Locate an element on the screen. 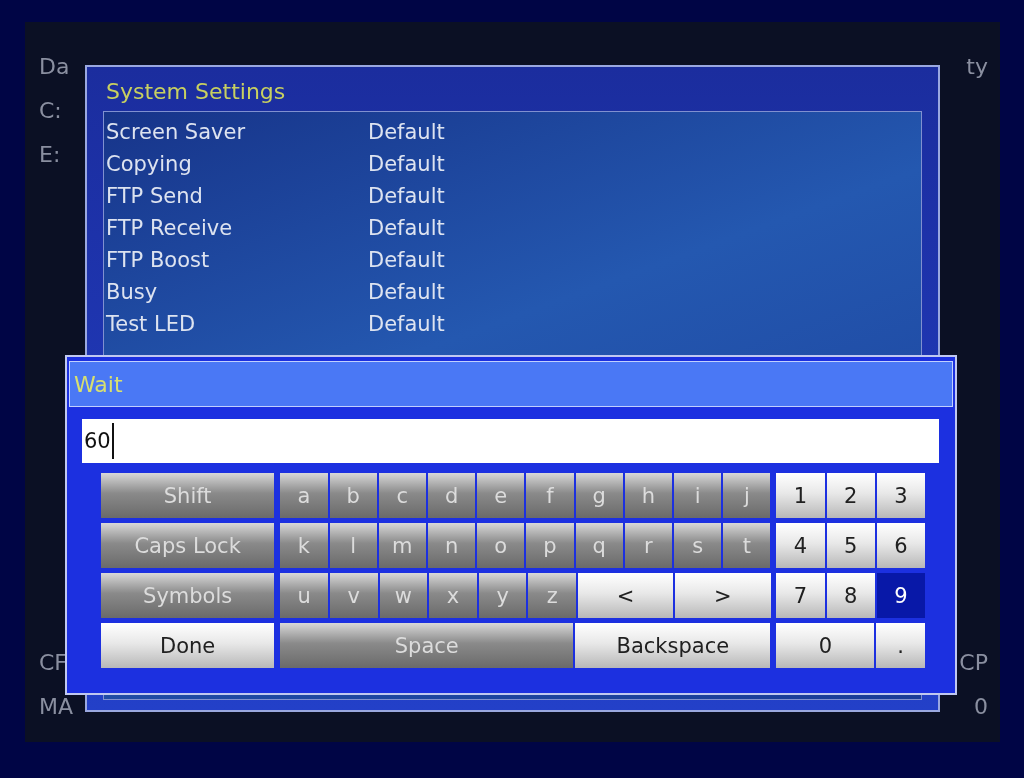 Image resolution: width=1024 pixels, height=778 pixels. setting-name: Busy is located at coordinates (237, 292).